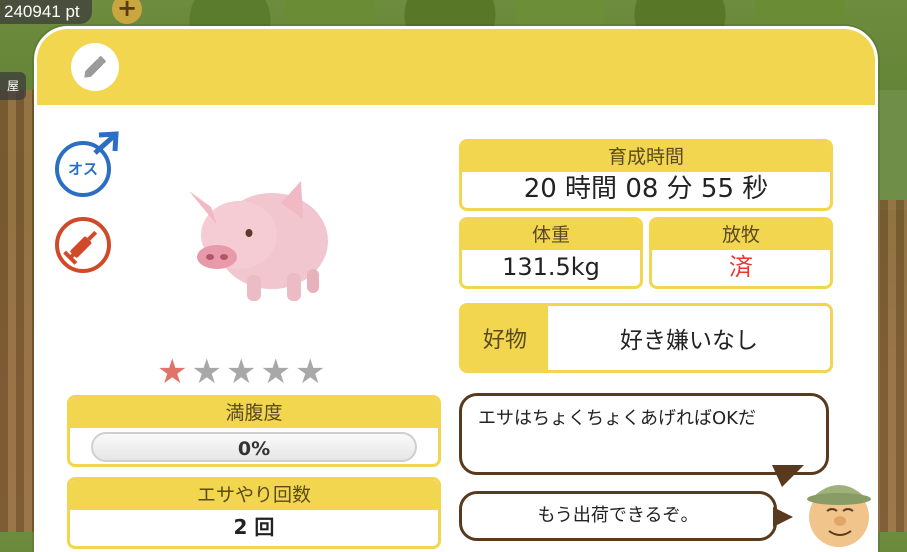 This screenshot has height=552, width=907. What do you see at coordinates (254, 527) in the screenshot?
I see `feeding-count-value: 2 回` at bounding box center [254, 527].